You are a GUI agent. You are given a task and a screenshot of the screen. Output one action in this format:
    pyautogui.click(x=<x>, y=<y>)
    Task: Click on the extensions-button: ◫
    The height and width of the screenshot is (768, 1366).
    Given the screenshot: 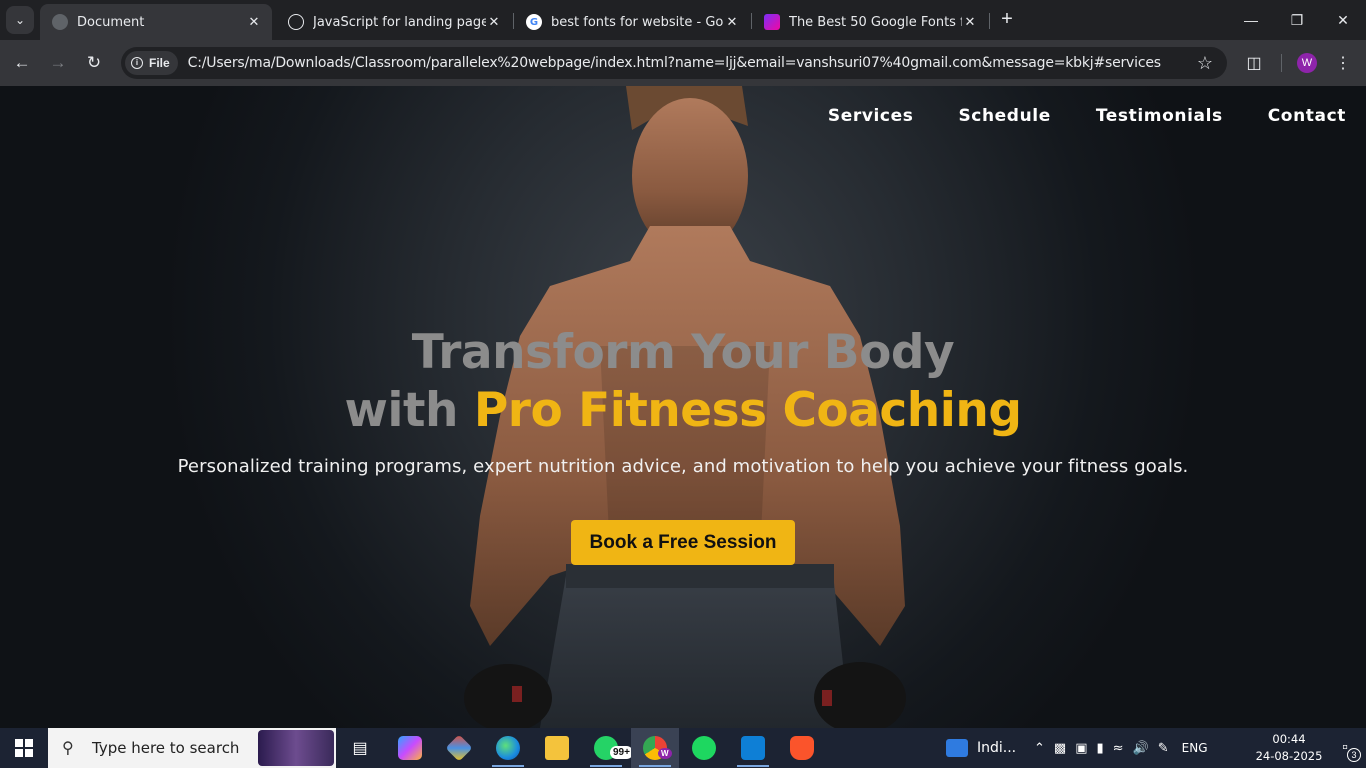 What is the action you would take?
    pyautogui.click(x=1254, y=63)
    